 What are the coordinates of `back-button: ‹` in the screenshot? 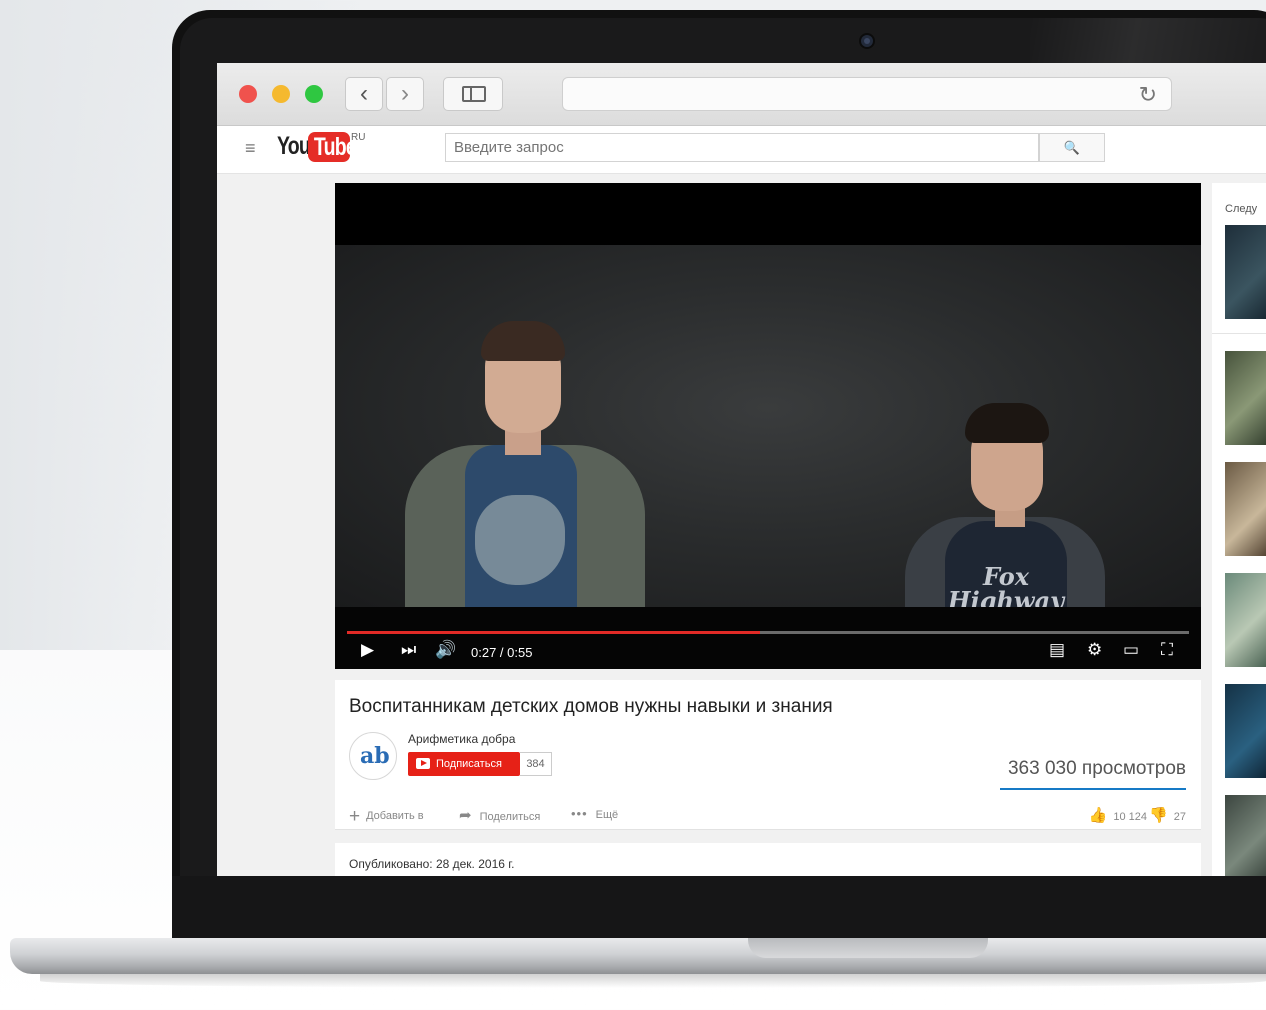 It's located at (364, 94).